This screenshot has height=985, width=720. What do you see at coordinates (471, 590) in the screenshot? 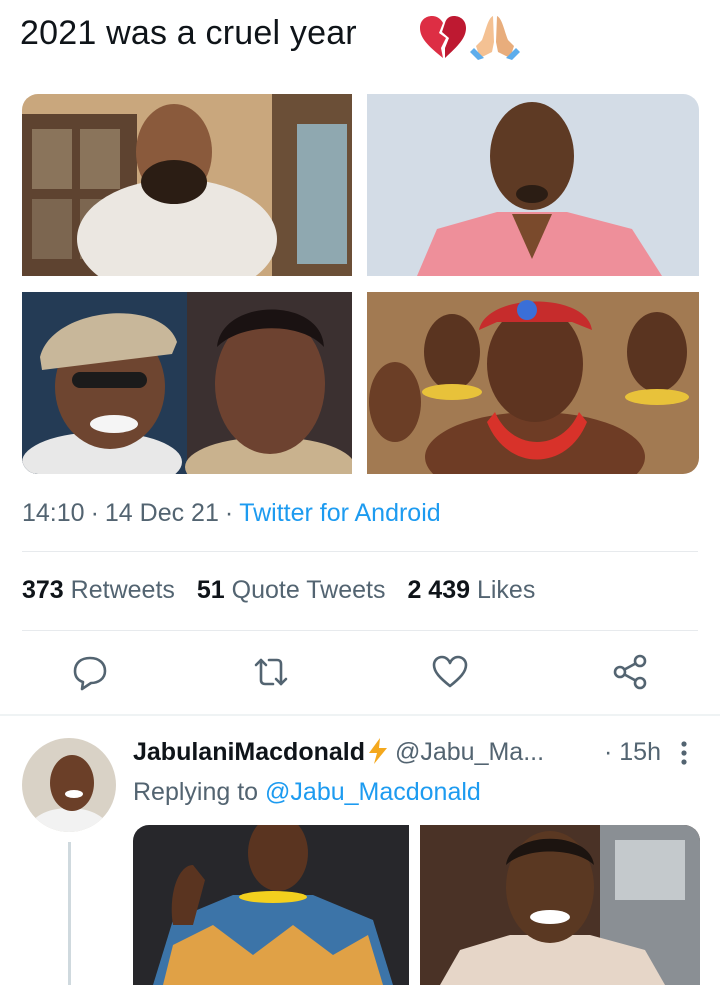
I see `likes-stat: 2 439 Likes` at bounding box center [471, 590].